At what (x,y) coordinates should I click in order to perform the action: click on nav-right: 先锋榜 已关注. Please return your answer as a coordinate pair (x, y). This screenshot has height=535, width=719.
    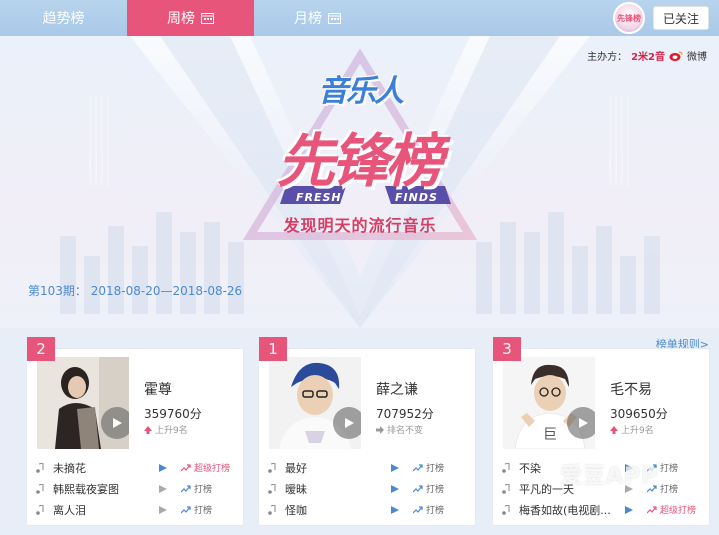
    Looking at the image, I should click on (666, 18).